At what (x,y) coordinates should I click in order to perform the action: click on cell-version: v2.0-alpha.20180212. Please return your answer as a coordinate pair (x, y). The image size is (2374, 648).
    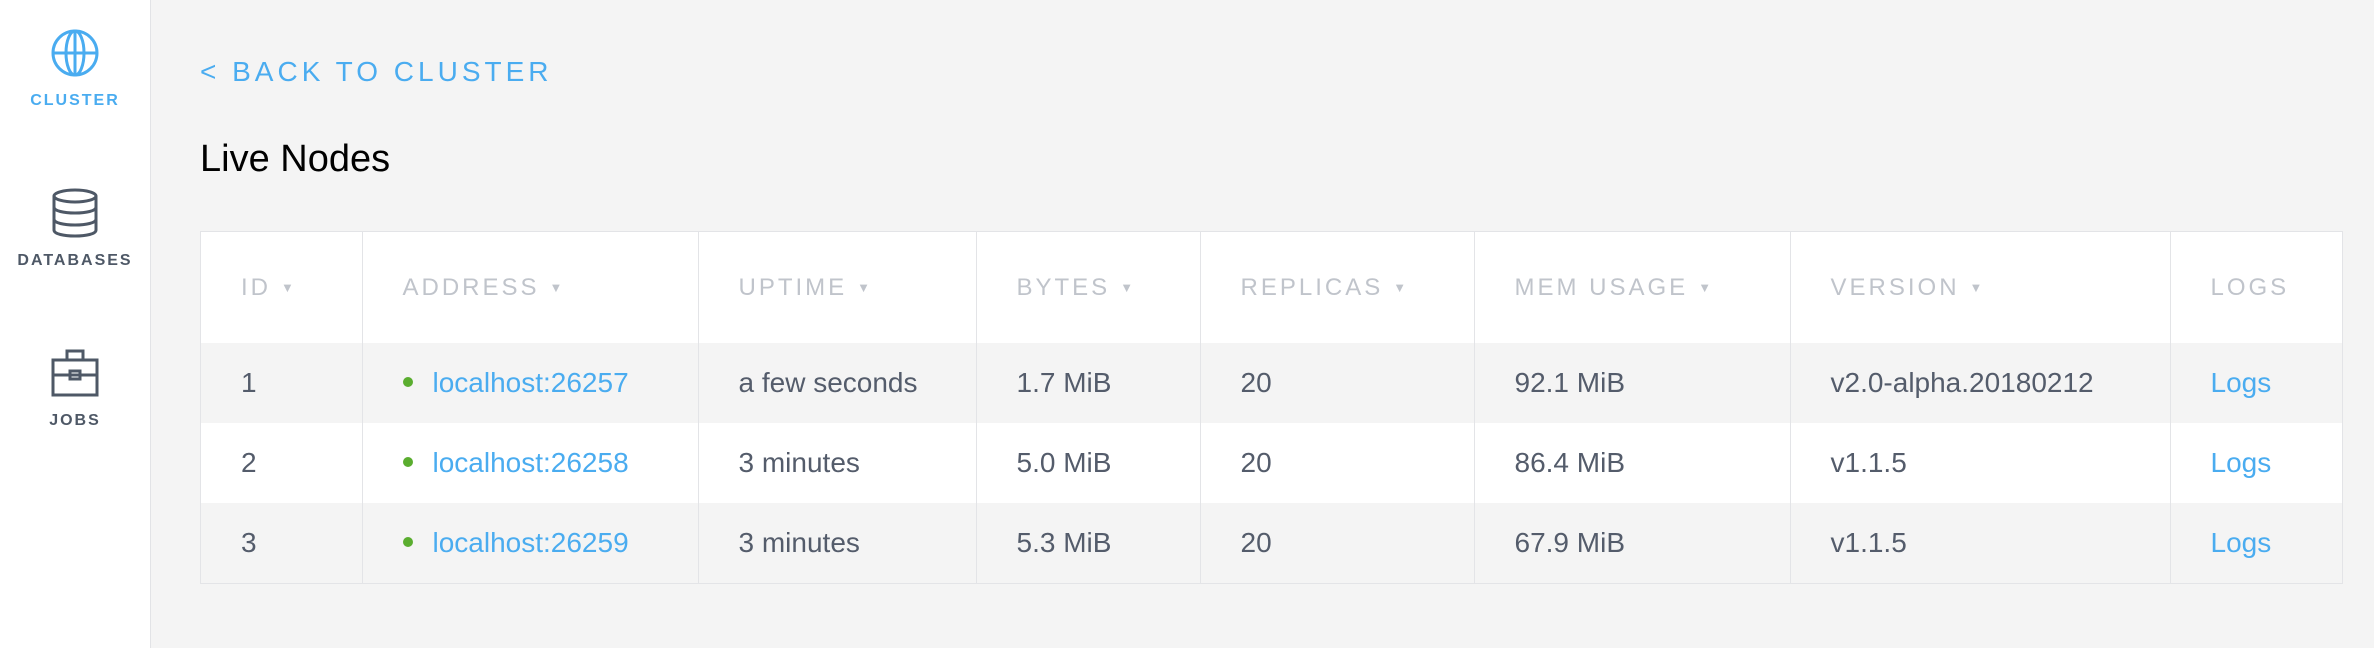
    Looking at the image, I should click on (1979, 383).